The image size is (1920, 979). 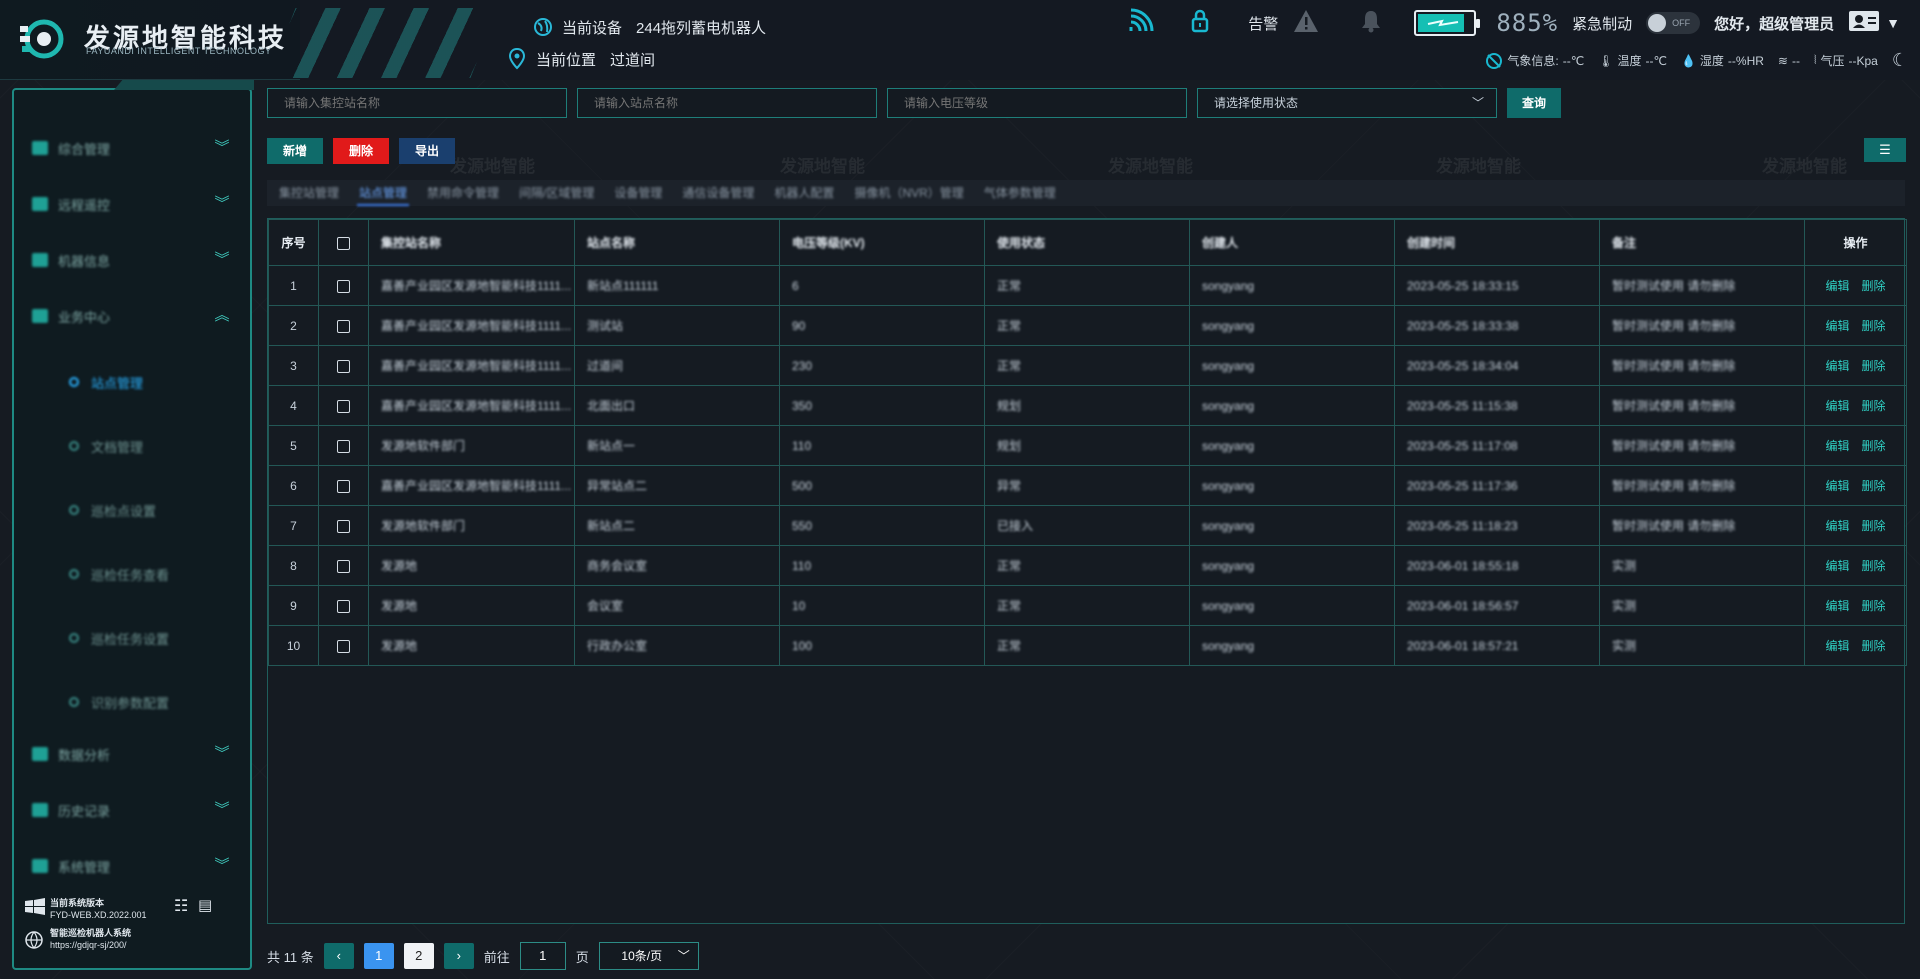 I want to click on column-header-note: 备注, so click(x=1702, y=242).